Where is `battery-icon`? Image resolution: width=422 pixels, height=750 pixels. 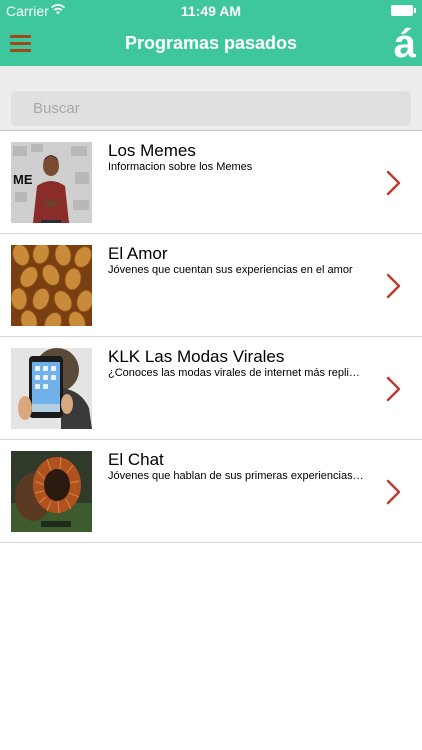 battery-icon is located at coordinates (402, 10).